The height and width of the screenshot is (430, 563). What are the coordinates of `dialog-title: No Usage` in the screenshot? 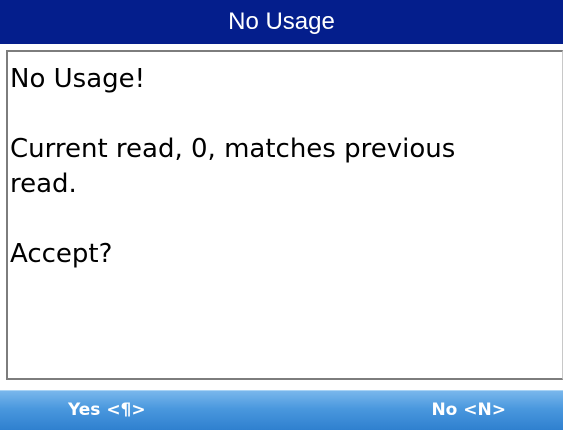 It's located at (281, 21).